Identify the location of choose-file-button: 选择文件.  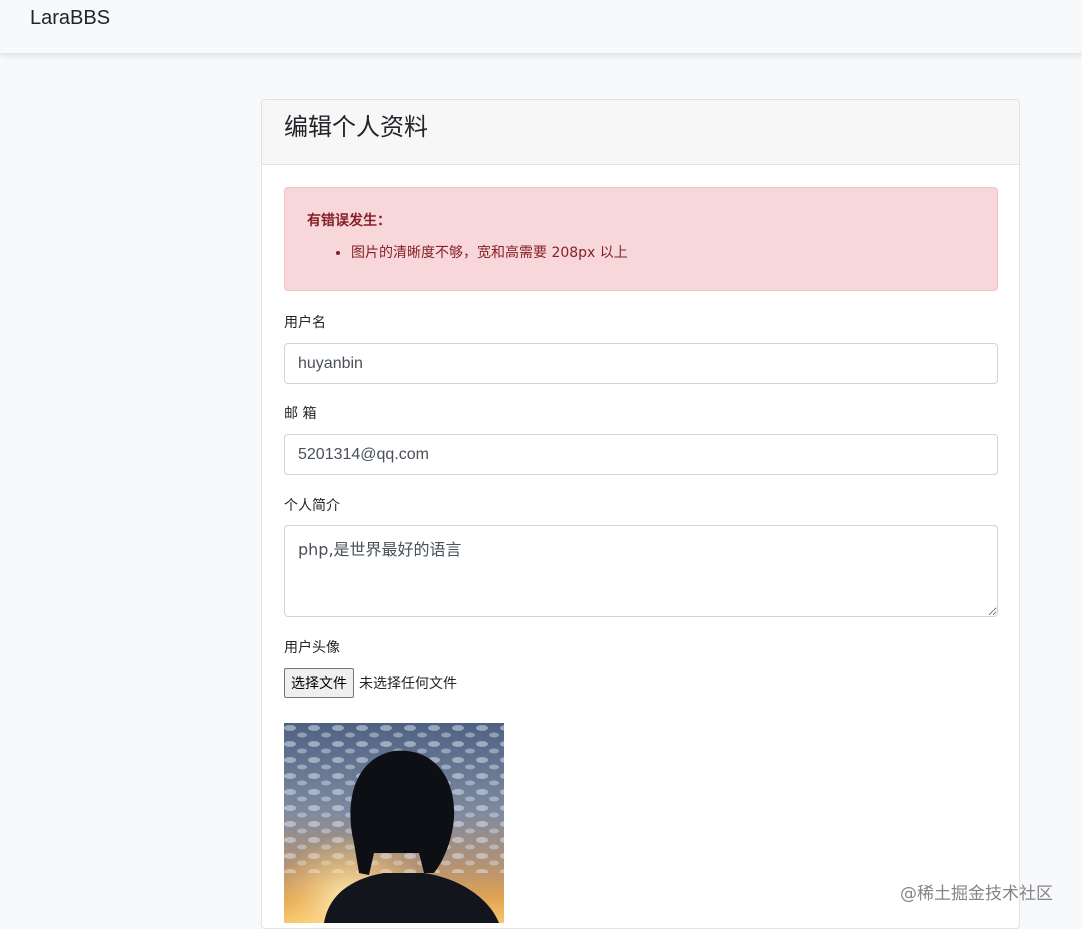
(319, 683).